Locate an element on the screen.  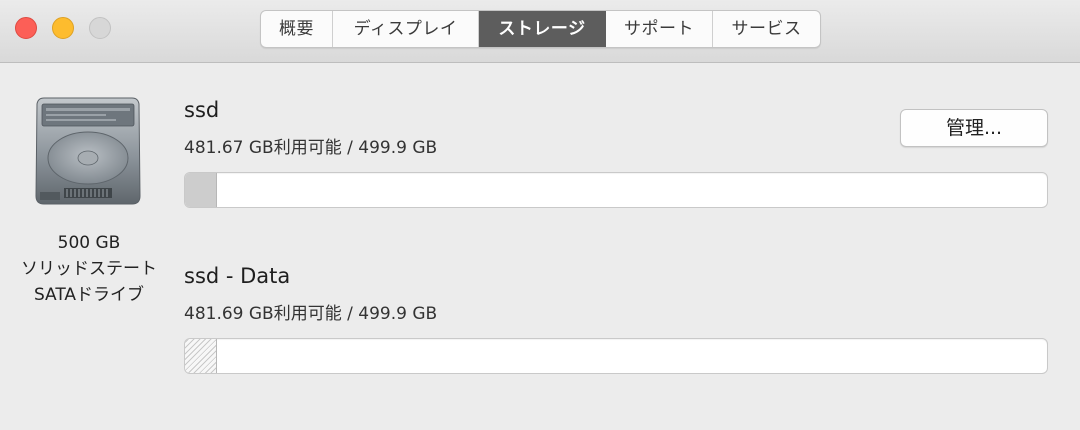
disk-caption: 500 GB ソリッドステート SATAドライブ is located at coordinates (89, 269).